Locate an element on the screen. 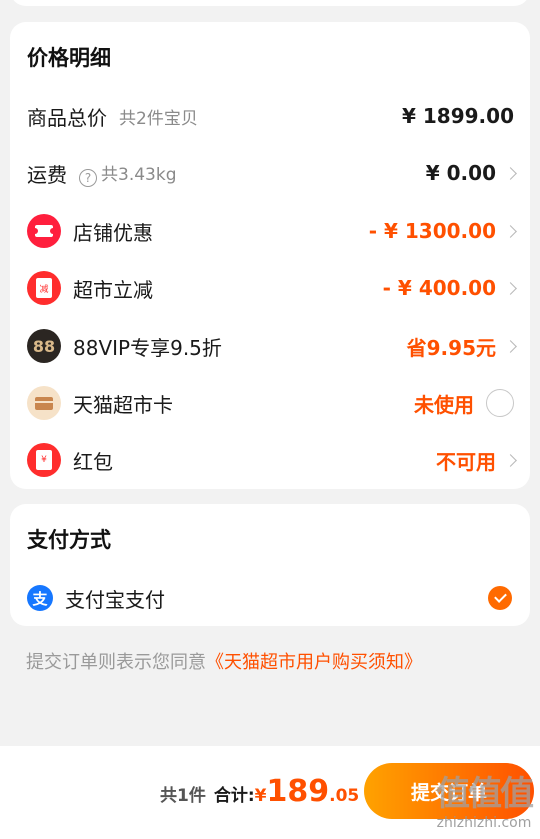 The width and height of the screenshot is (540, 839). total-integer: 189 is located at coordinates (298, 791).